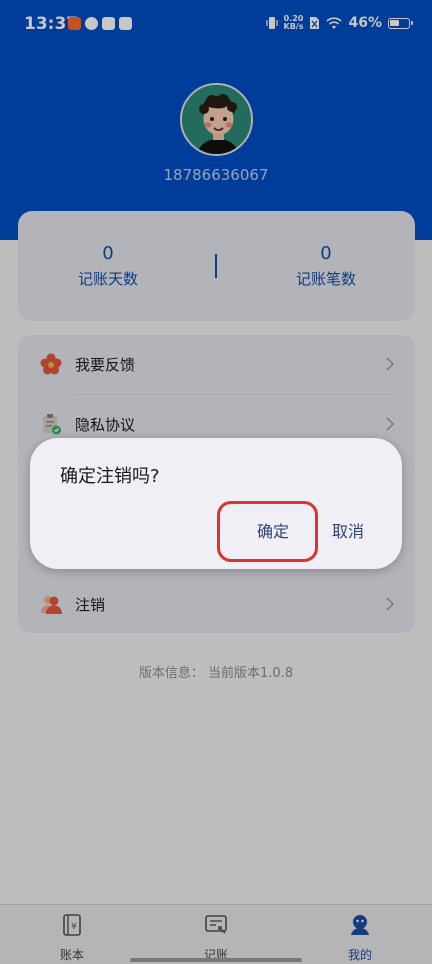 This screenshot has width=432, height=964. What do you see at coordinates (216, 503) in the screenshot?
I see `confirm-dialog: 确定注销吗? 确定 取消` at bounding box center [216, 503].